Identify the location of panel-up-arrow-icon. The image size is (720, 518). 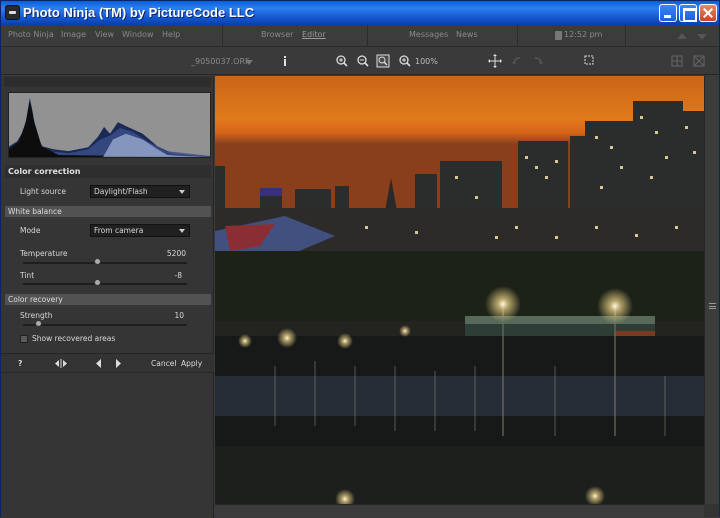
(682, 36).